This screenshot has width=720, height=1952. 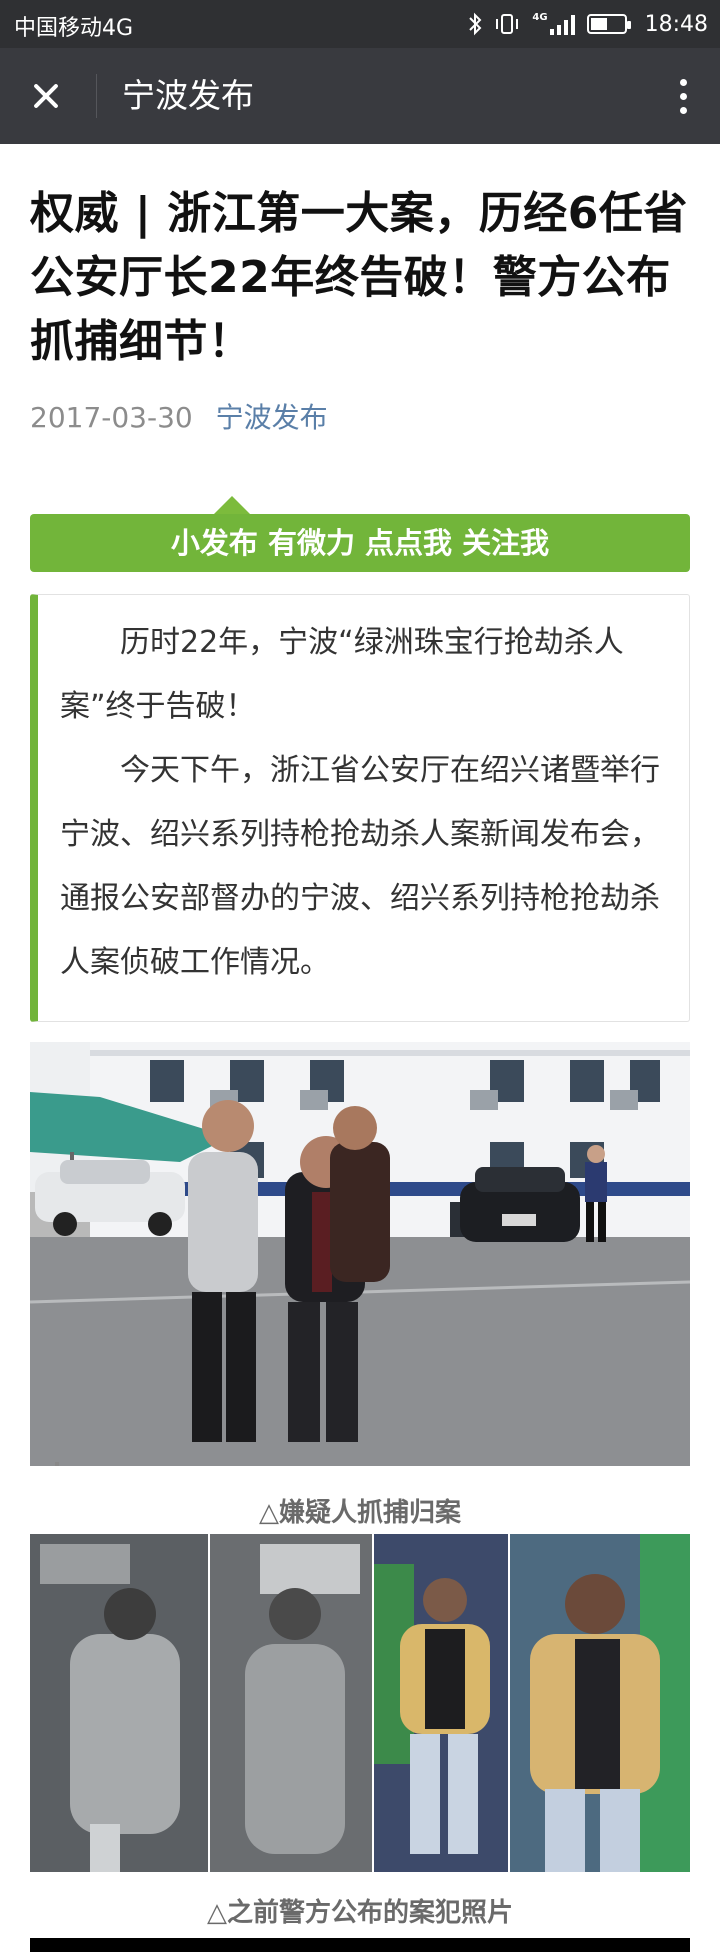 I want to click on article-title: 权威 | 浙江第一大案，历经6任省公安厅长22年终告破！警方公布抓捕细节！, so click(x=359, y=277).